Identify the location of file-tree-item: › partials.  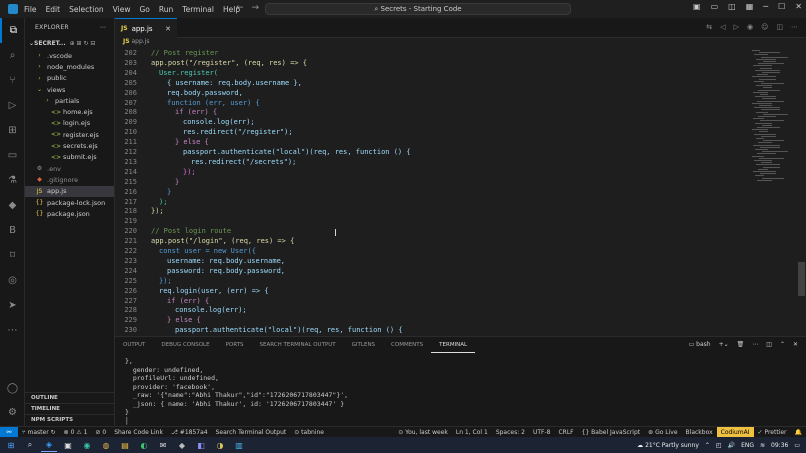
(69, 100).